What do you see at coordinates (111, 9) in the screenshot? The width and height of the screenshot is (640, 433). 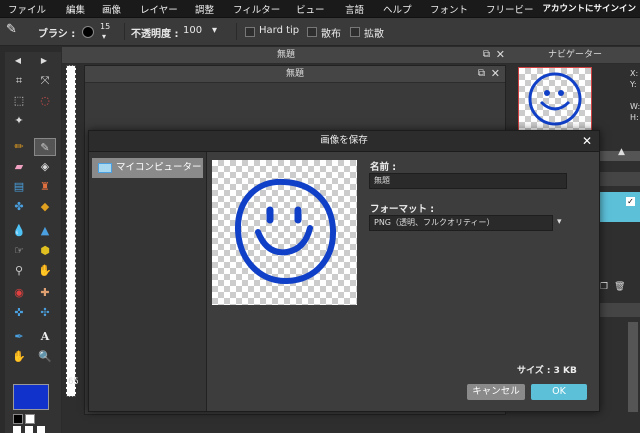 I see `menu-image: 画像` at bounding box center [111, 9].